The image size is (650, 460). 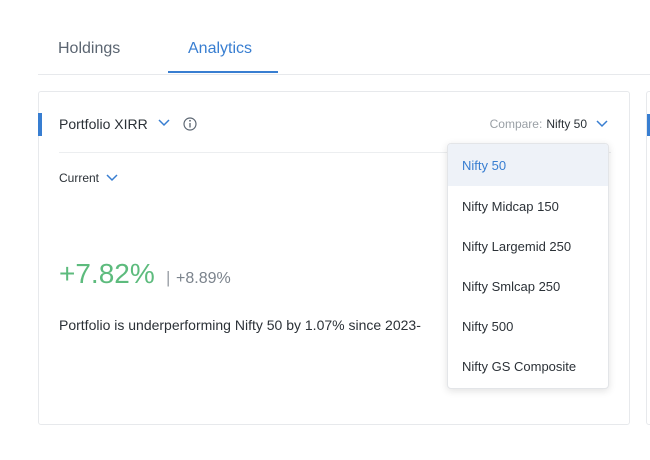 I want to click on dropdown-option-nifty-midcap-150: Nifty Midcap 150, so click(x=528, y=206).